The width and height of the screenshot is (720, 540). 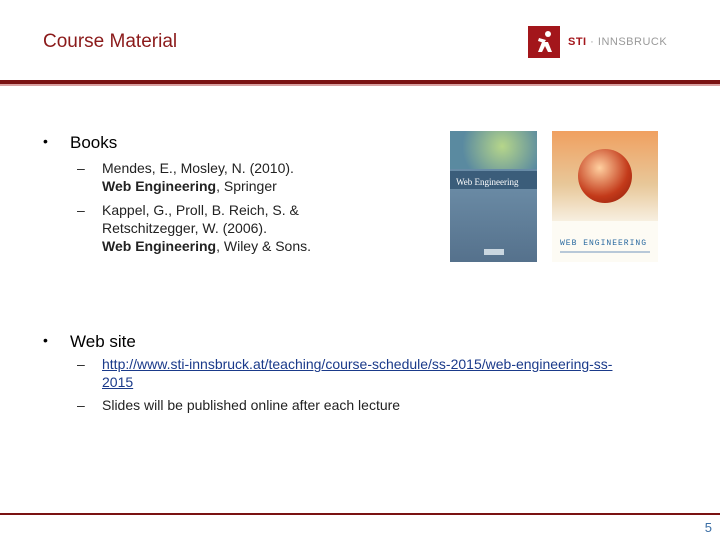 I want to click on page-number: 5, so click(x=708, y=527).